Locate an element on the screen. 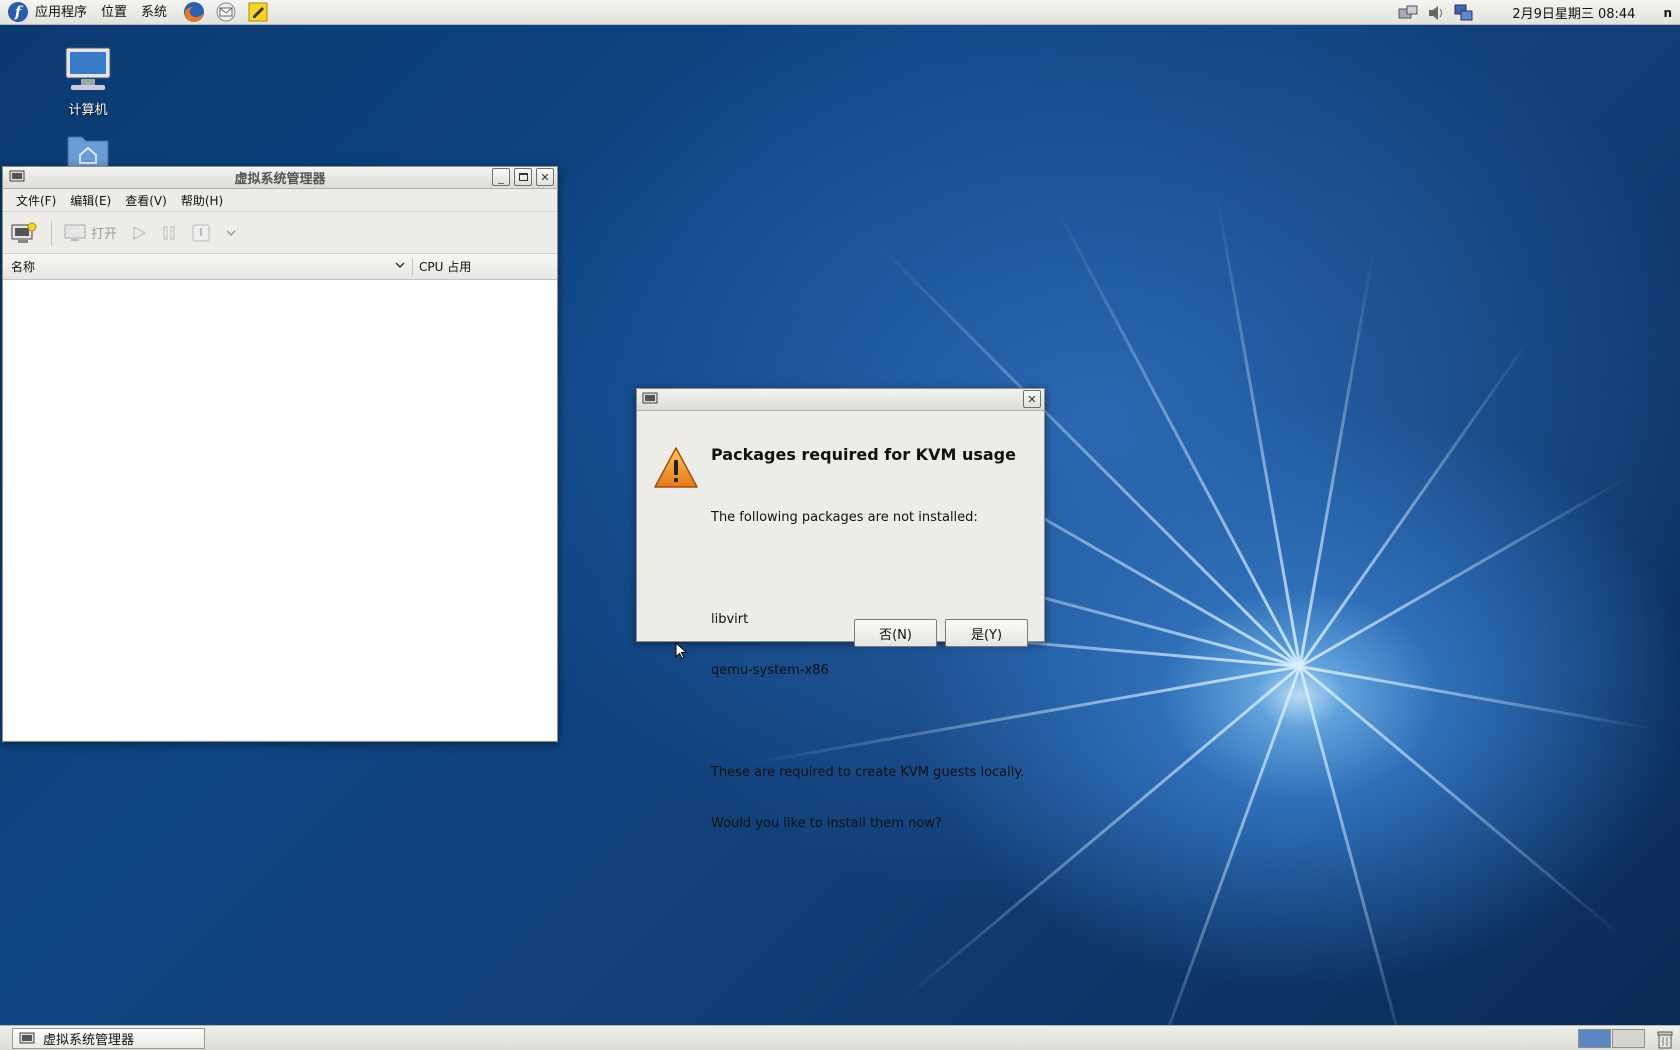  menu-help: 帮助(H) is located at coordinates (202, 200).